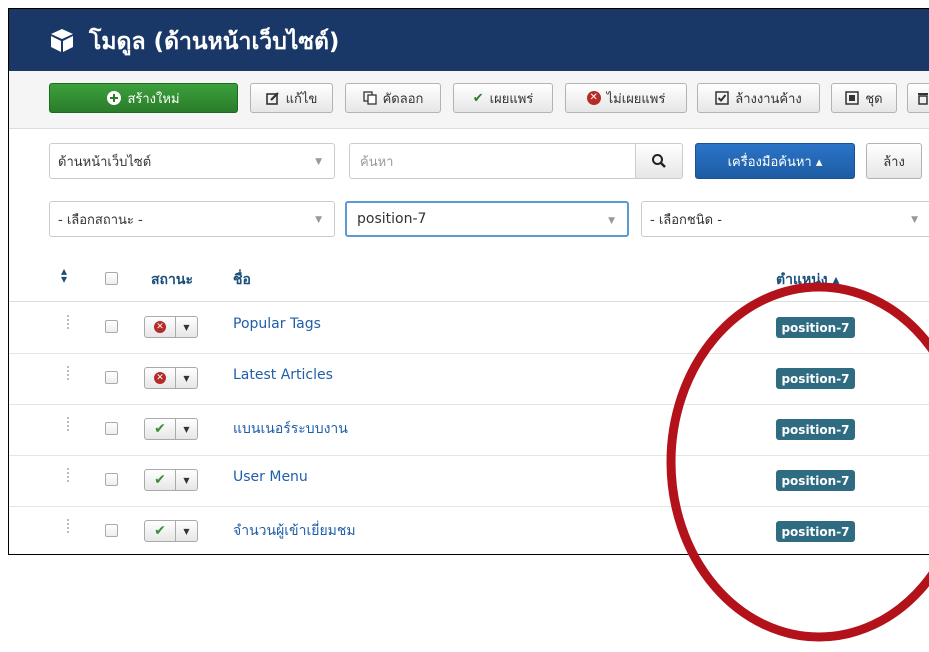 The height and width of the screenshot is (652, 929). I want to click on cube-icon, so click(62, 40).